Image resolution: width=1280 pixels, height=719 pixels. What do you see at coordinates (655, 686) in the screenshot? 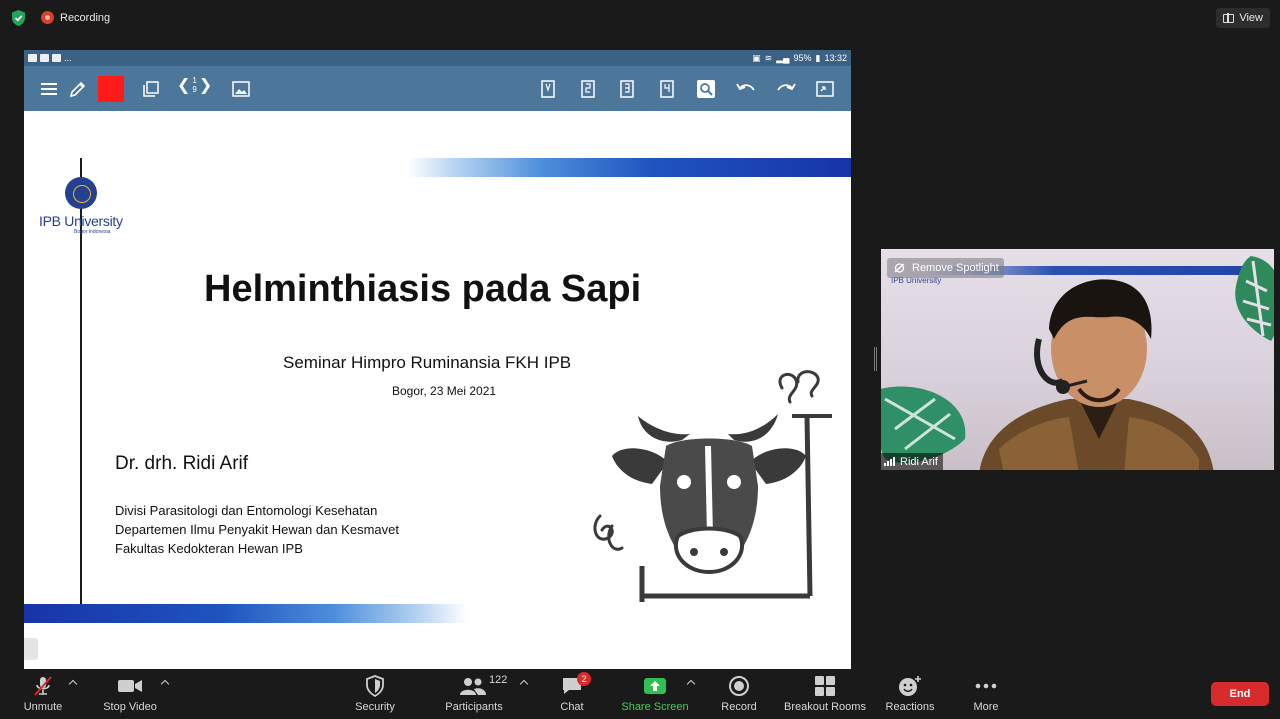
I see `share-screen-icon` at bounding box center [655, 686].